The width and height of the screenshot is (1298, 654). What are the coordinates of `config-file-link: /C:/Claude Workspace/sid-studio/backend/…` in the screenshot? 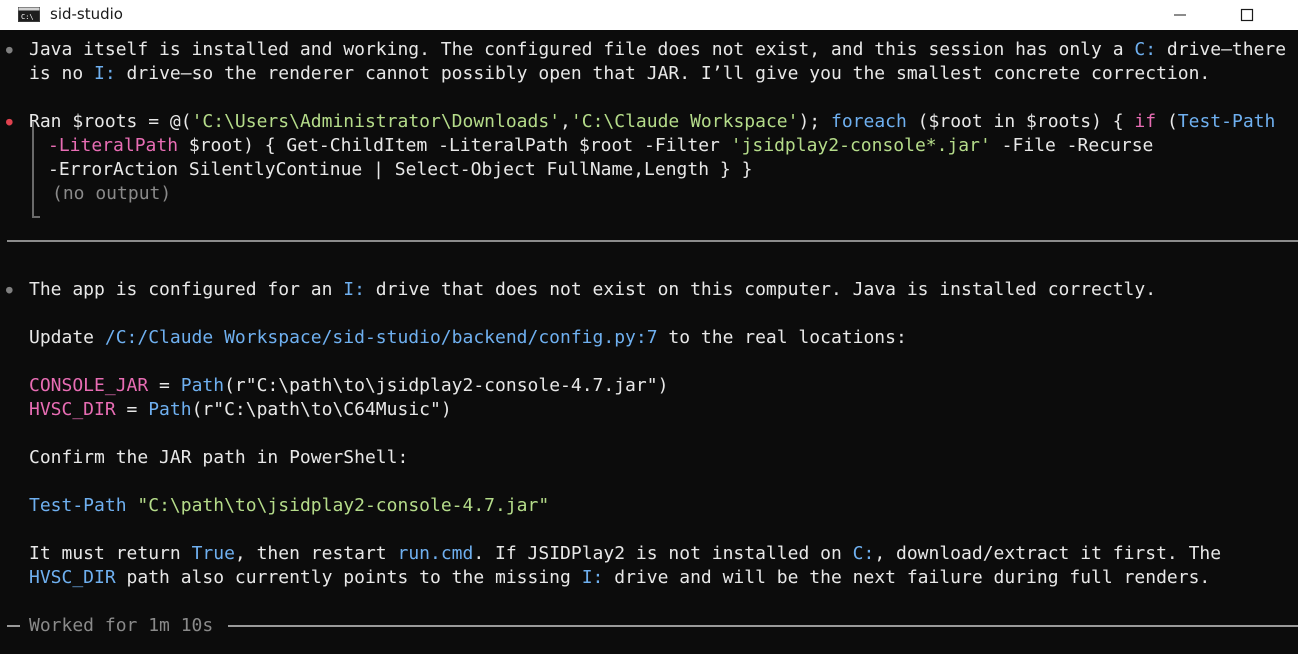 It's located at (381, 337).